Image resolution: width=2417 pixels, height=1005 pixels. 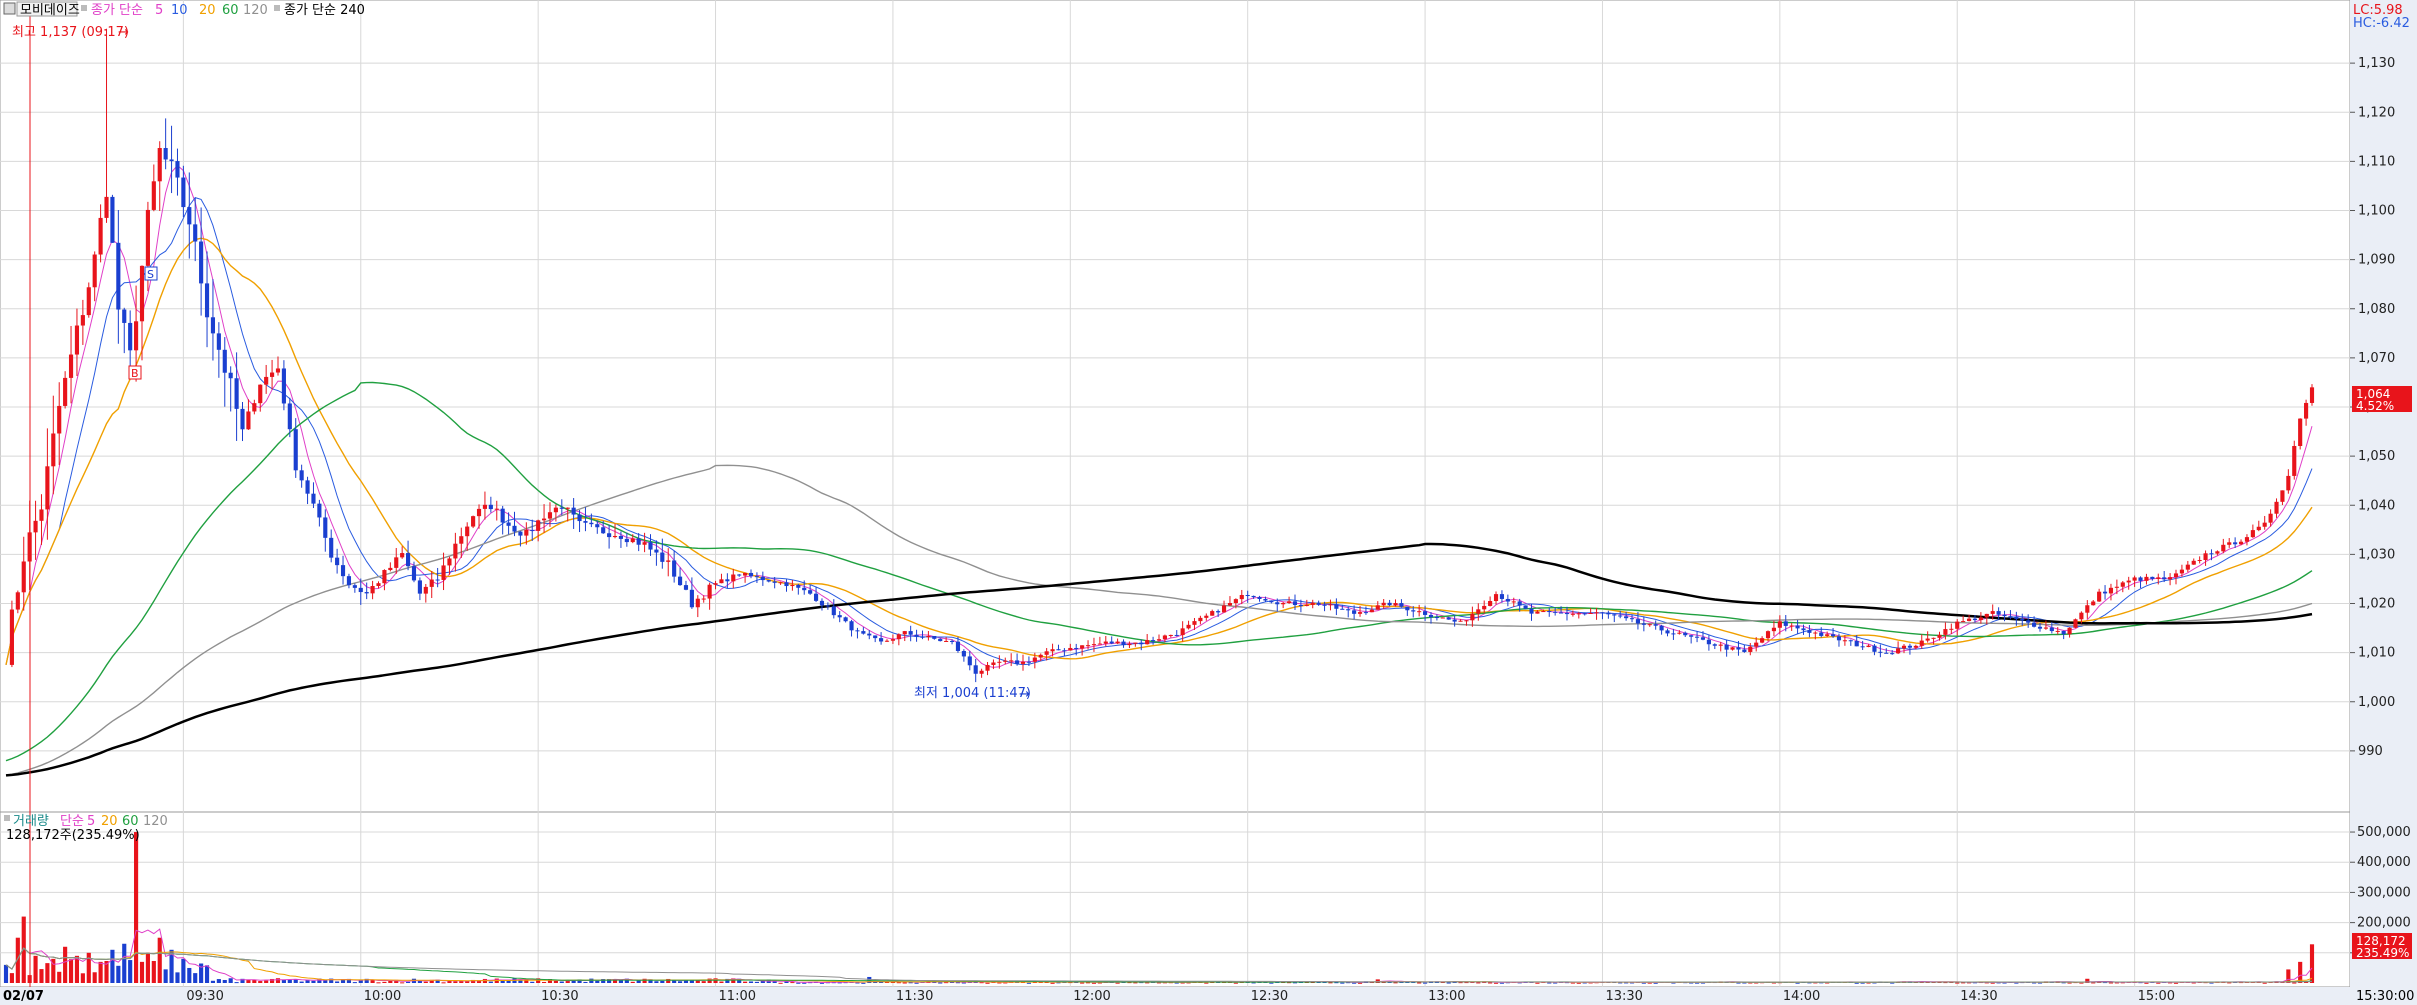 I want to click on volume-ma-5: 5, so click(x=91, y=821).